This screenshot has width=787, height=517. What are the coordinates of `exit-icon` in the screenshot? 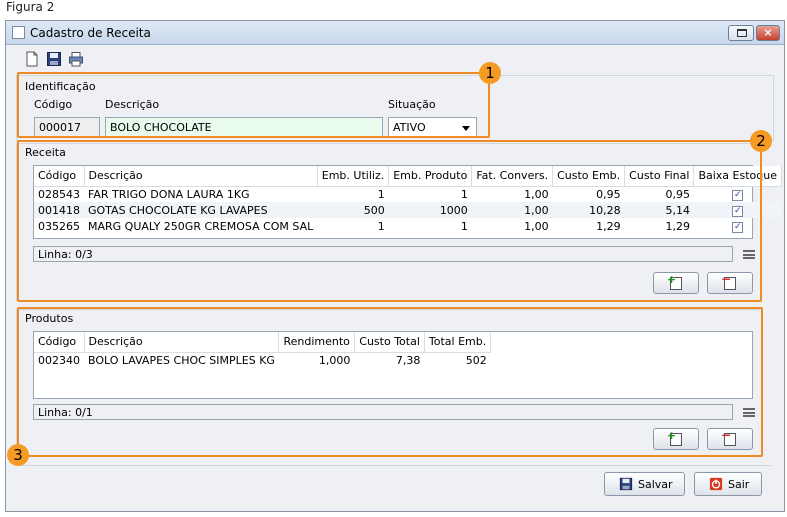 It's located at (716, 484).